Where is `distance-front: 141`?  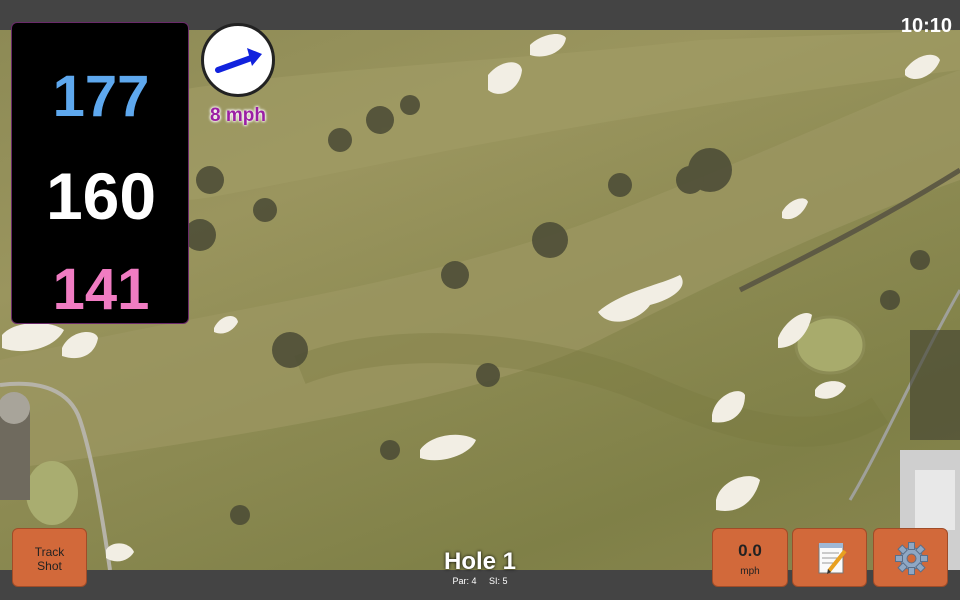
distance-front: 141 is located at coordinates (101, 289).